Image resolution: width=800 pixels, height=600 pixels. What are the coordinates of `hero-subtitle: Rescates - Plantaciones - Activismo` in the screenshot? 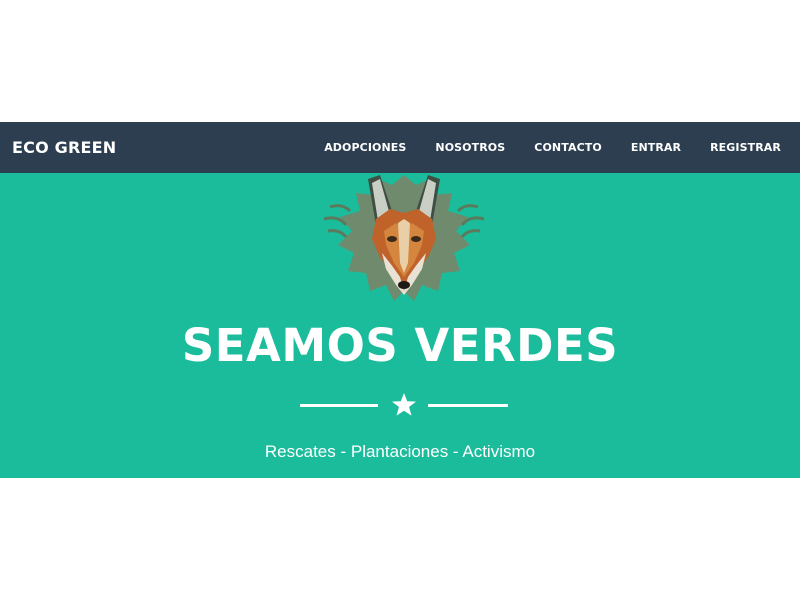 It's located at (400, 451).